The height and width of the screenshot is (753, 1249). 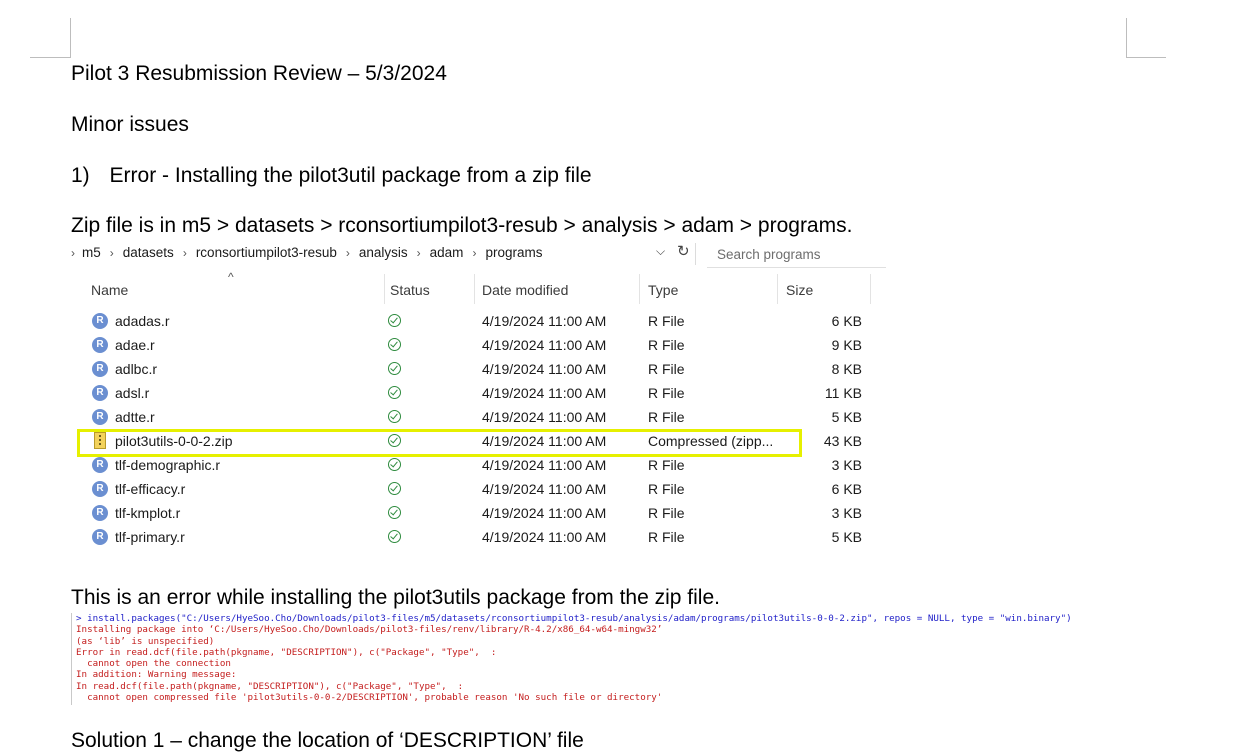 I want to click on search-box: Search programs, so click(x=796, y=255).